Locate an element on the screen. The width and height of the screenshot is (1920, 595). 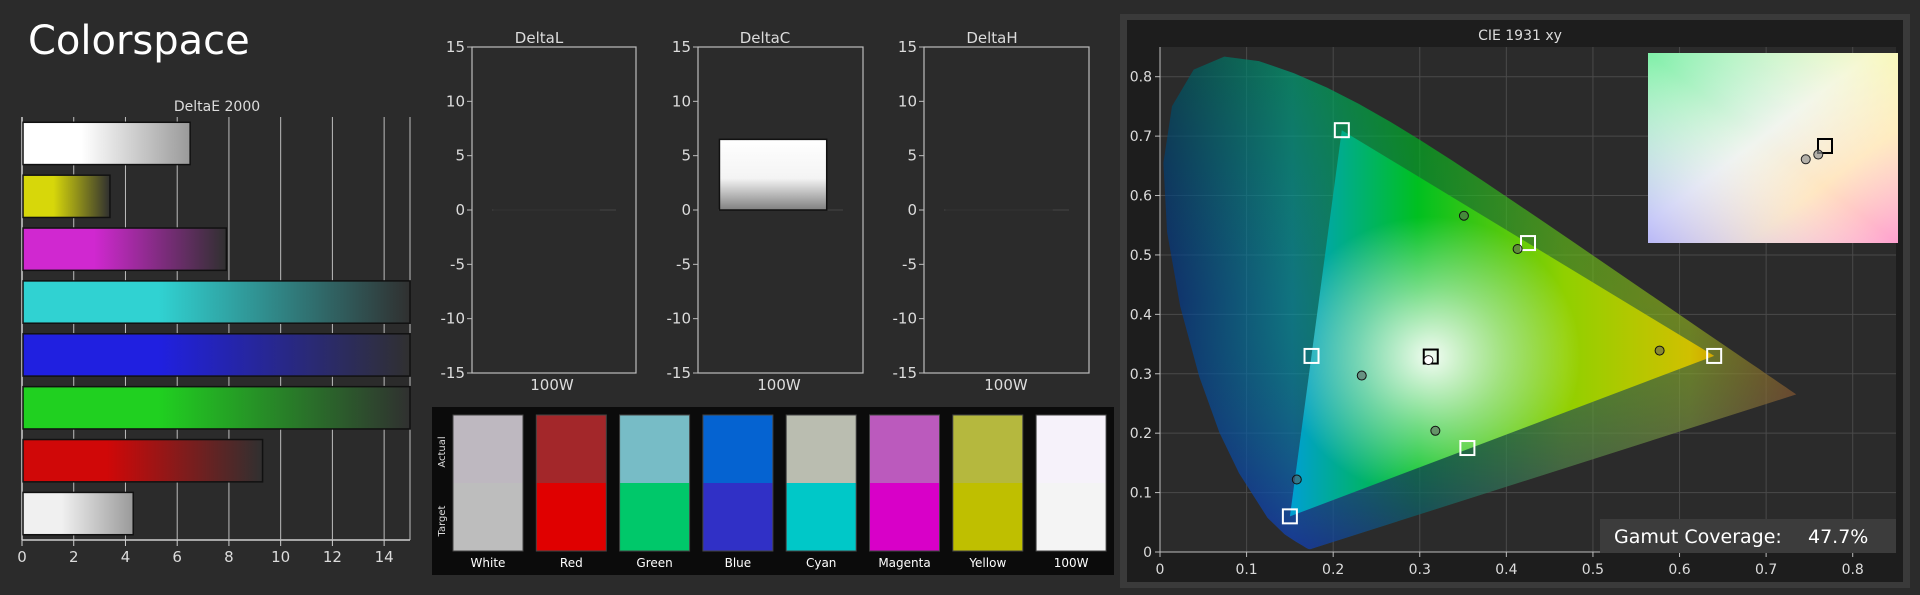
inset-tint is located at coordinates (1773, 148).